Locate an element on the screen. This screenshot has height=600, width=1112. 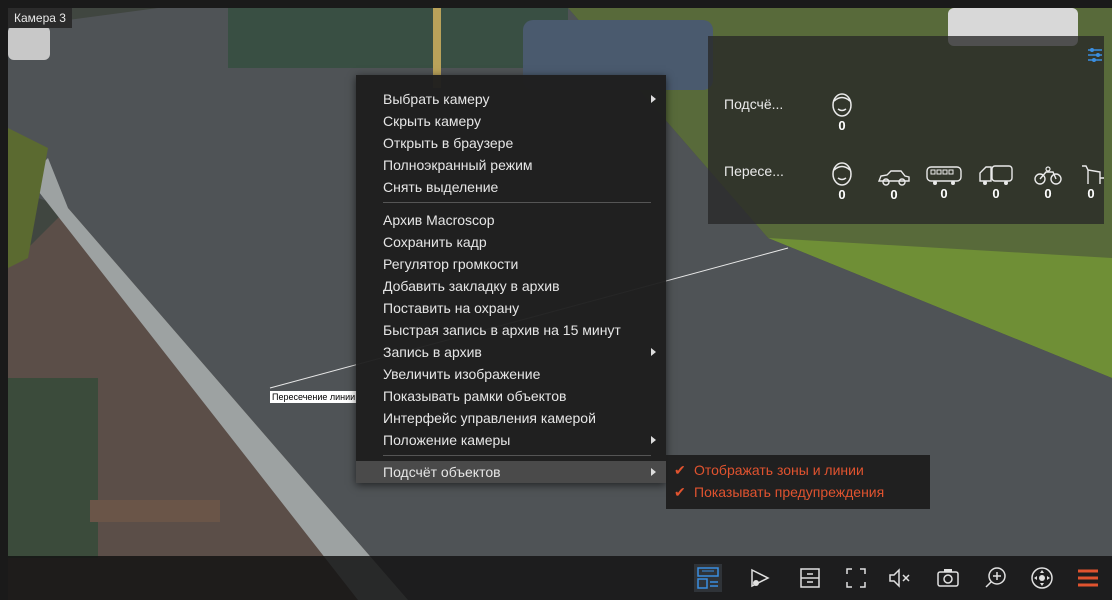
menu-item-add-bookmark: Добавить закладку в архив is located at coordinates (511, 286).